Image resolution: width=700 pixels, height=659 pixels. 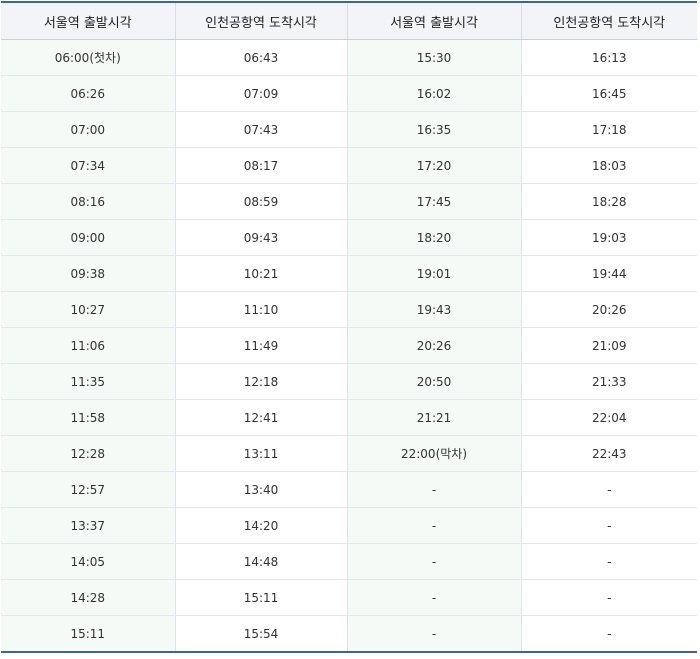 I want to click on cell-incheon-arrival-1: 07:43, so click(x=261, y=129).